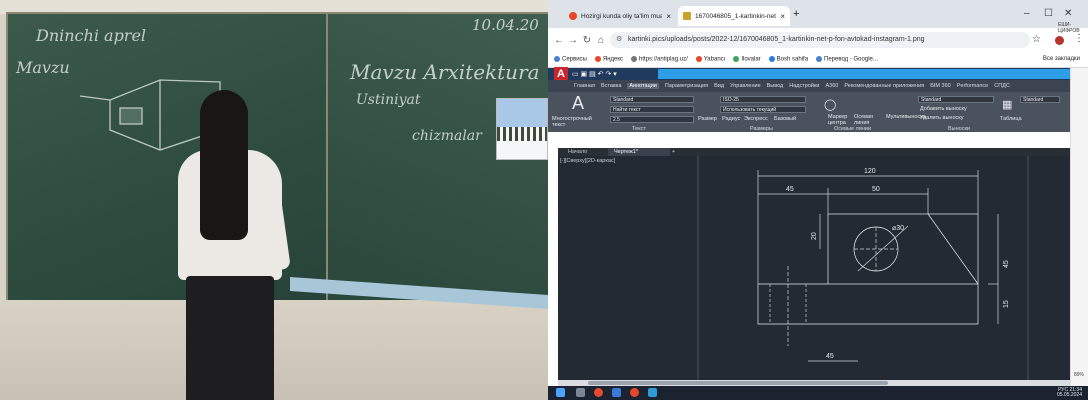 This screenshot has height=400, width=1088. Describe the element at coordinates (611, 86) in the screenshot. I see `ribbon-tab: Вставка` at that location.